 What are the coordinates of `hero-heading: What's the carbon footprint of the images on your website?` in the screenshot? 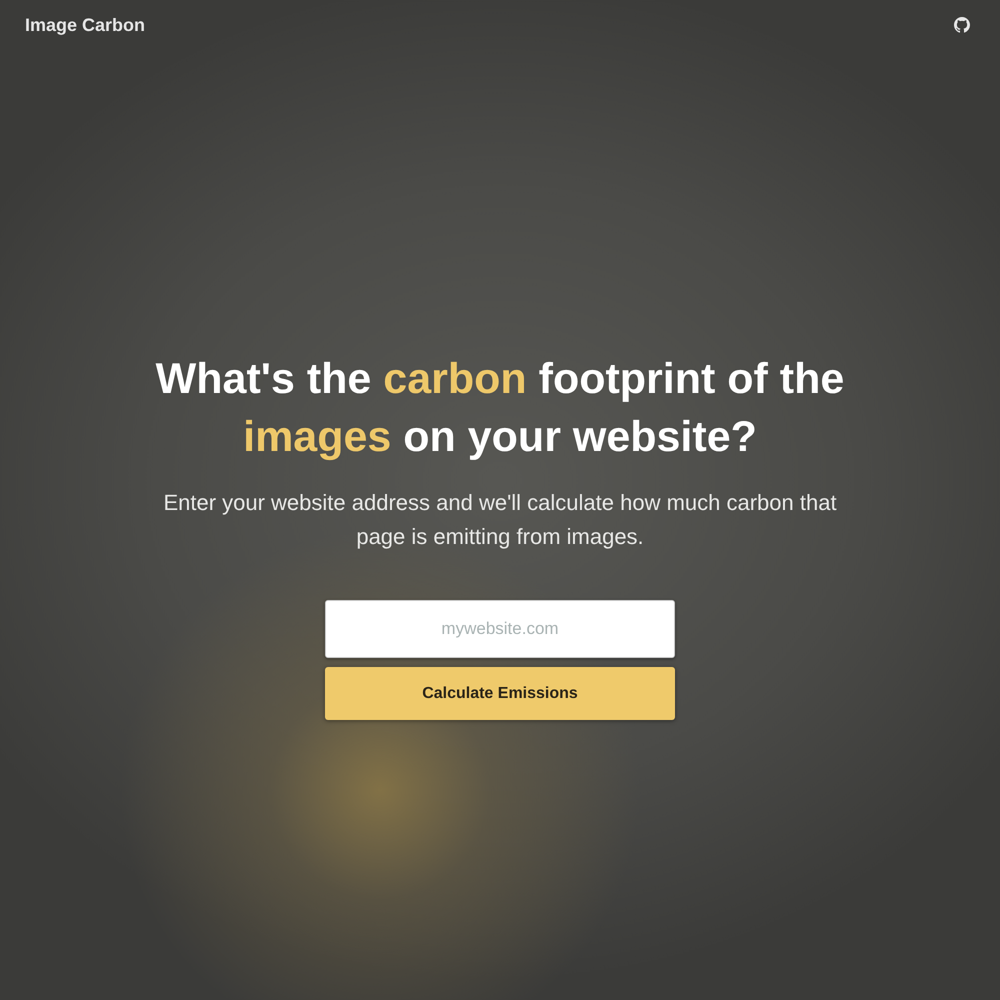 It's located at (500, 408).